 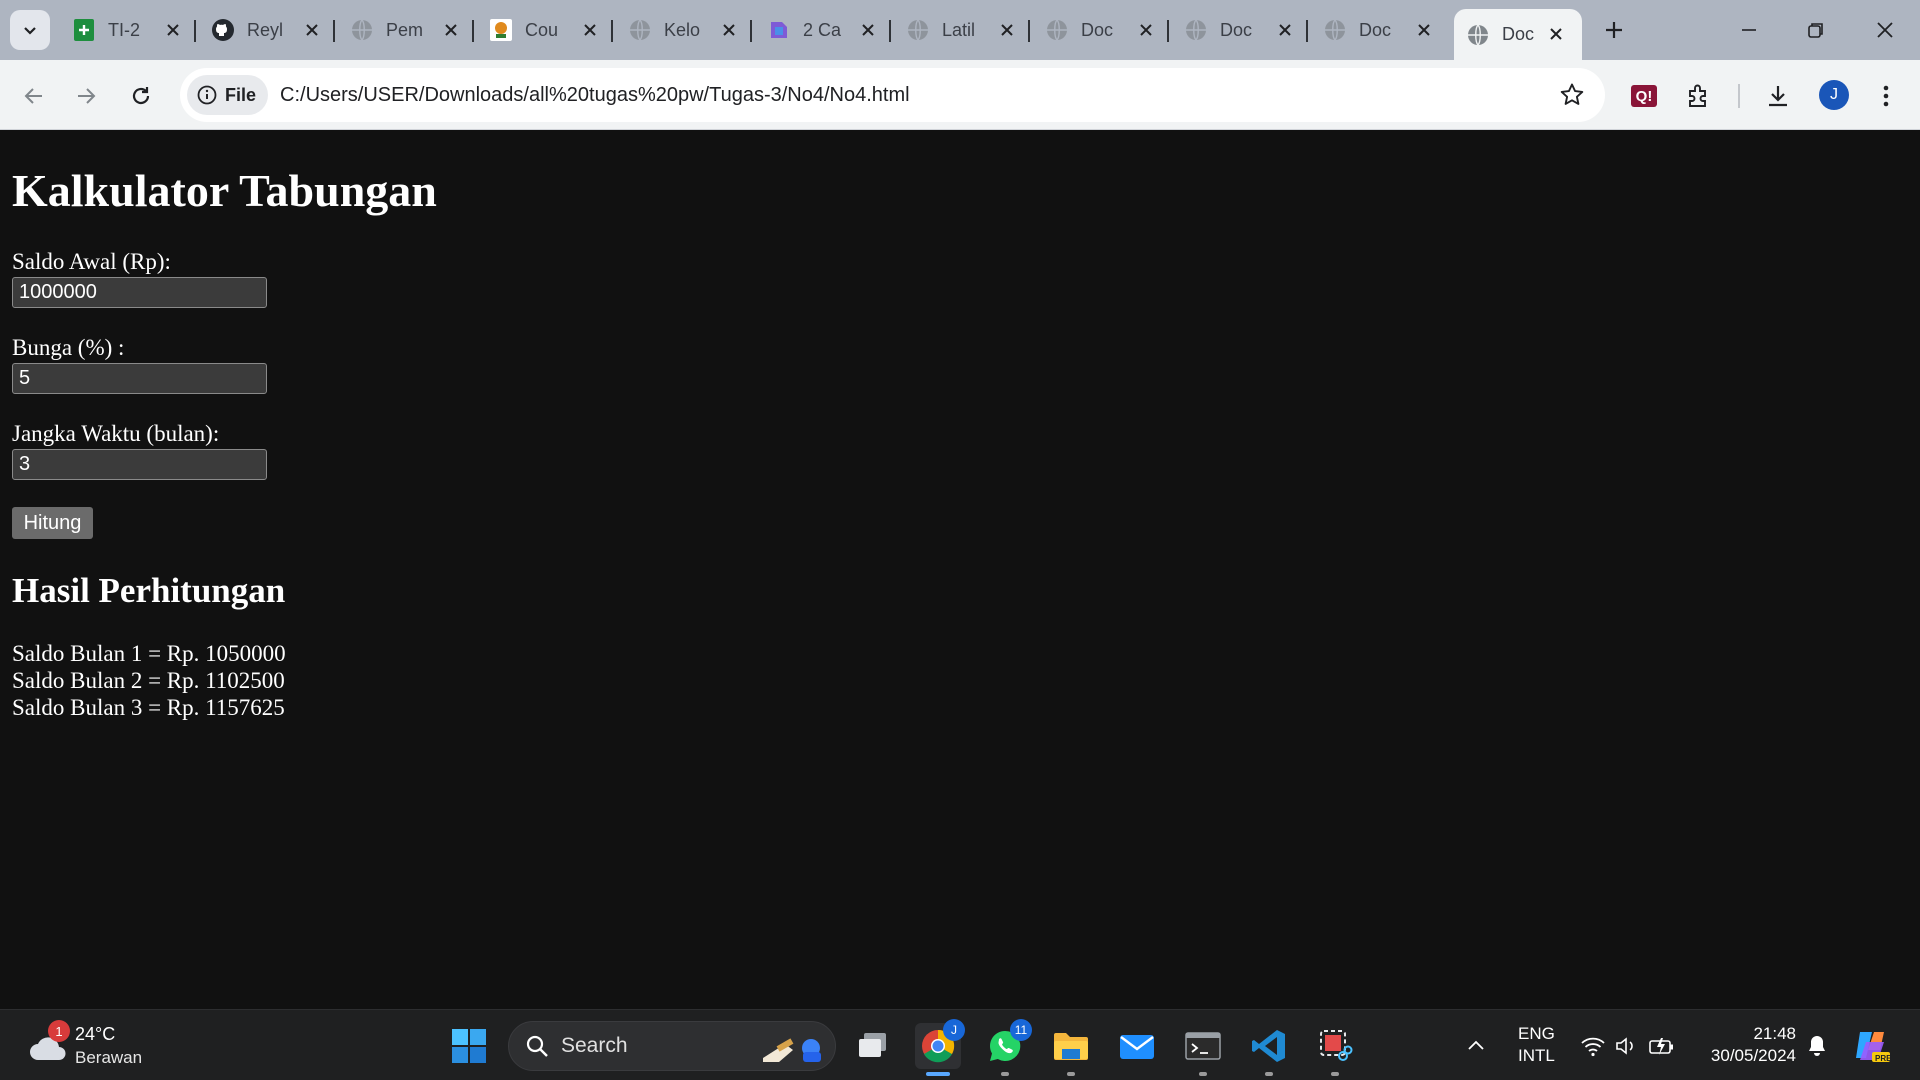 I want to click on tab-label: Kelo, so click(x=682, y=29).